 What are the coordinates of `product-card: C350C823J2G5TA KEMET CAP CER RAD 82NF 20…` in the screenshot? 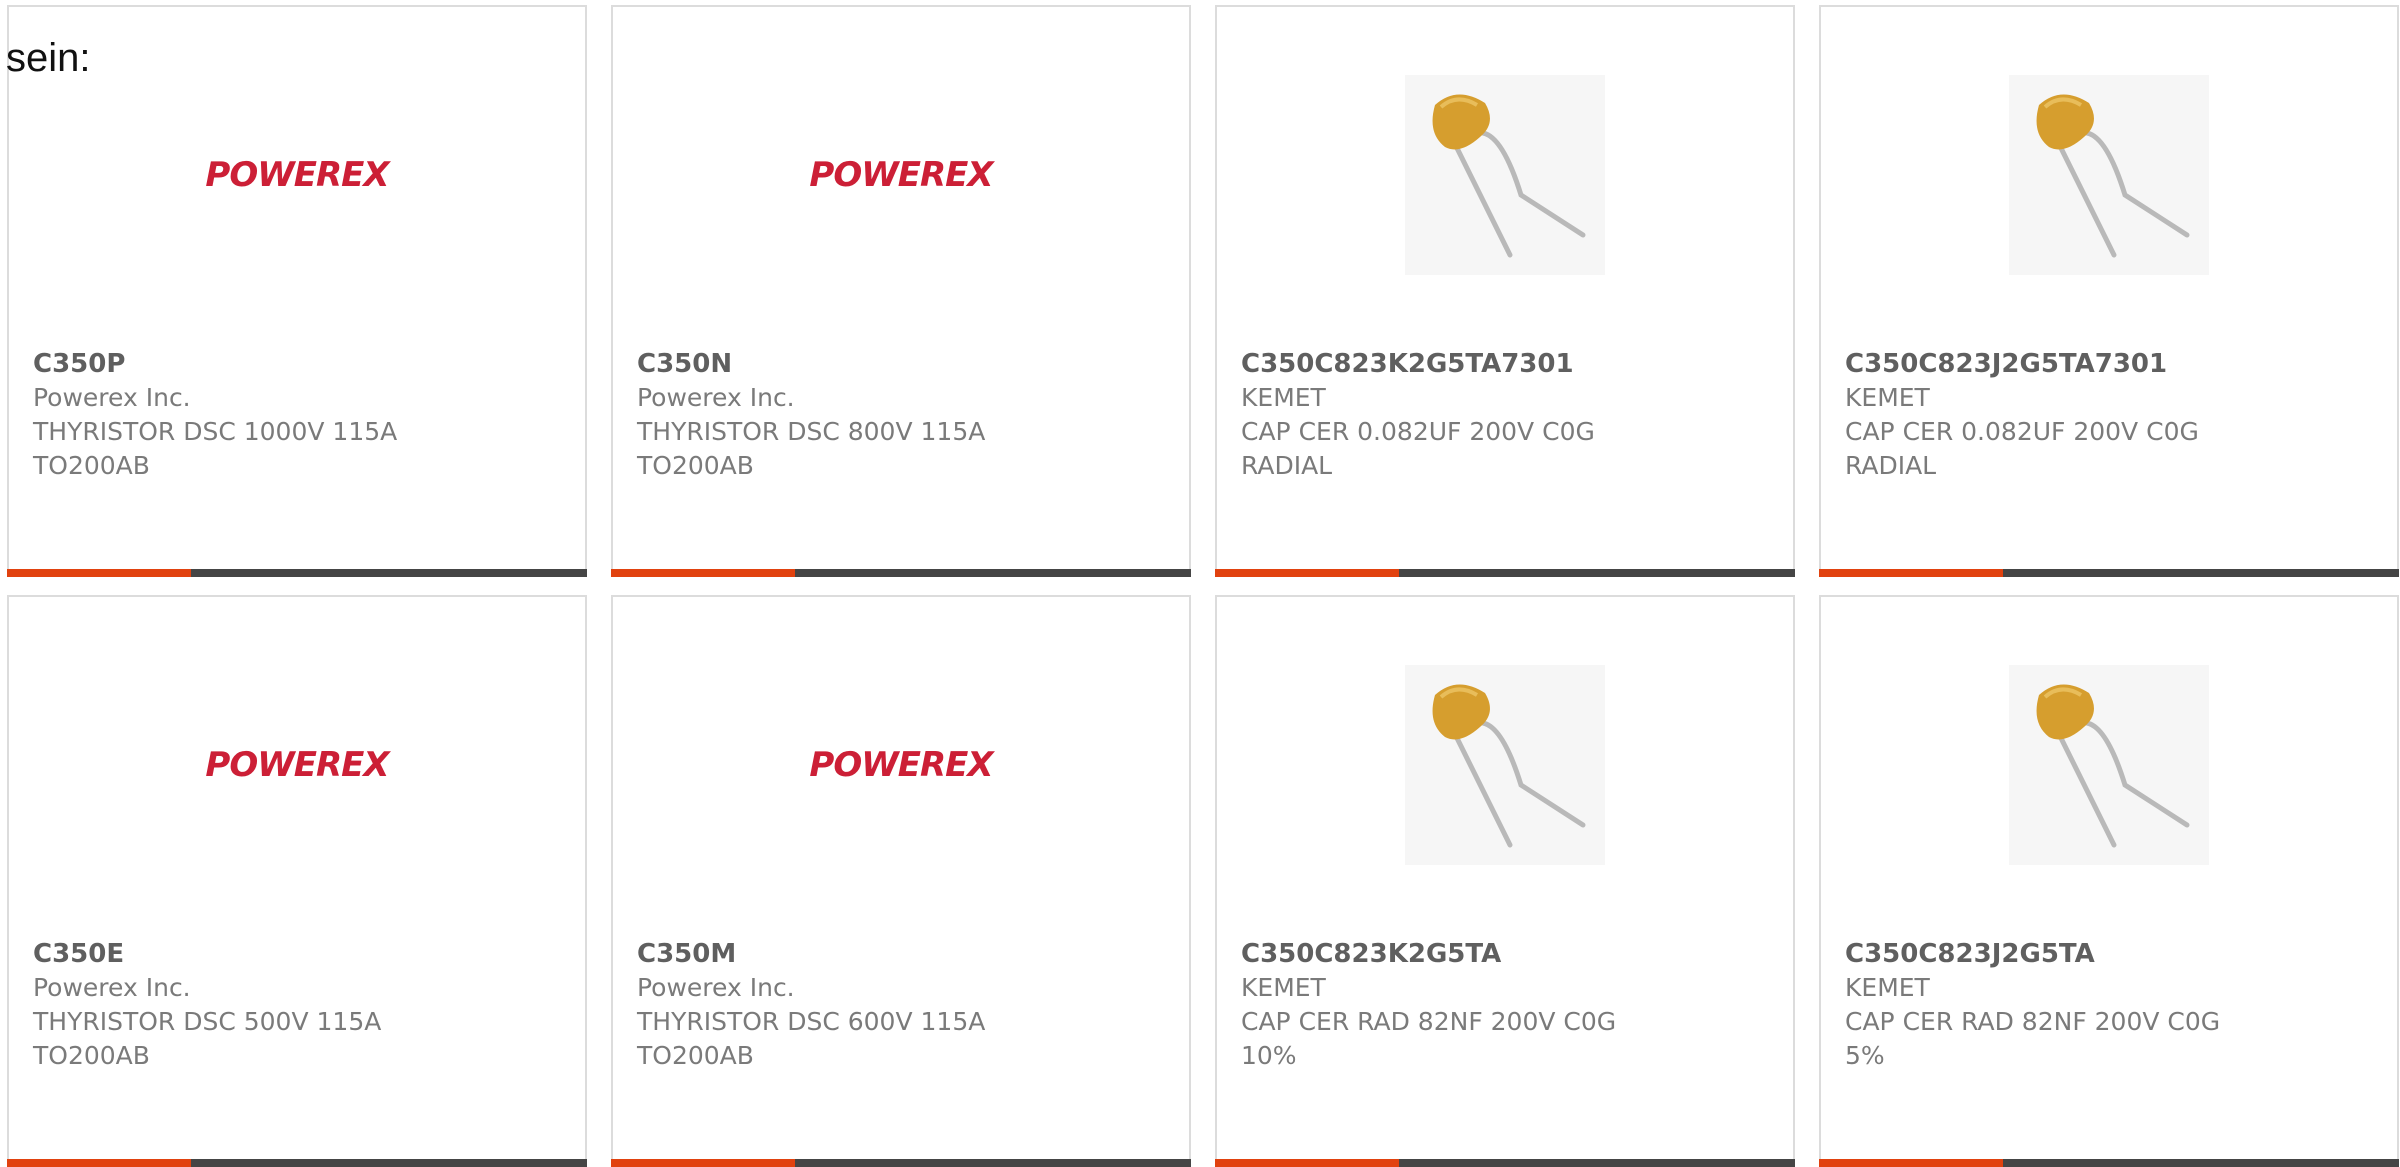 It's located at (2109, 881).